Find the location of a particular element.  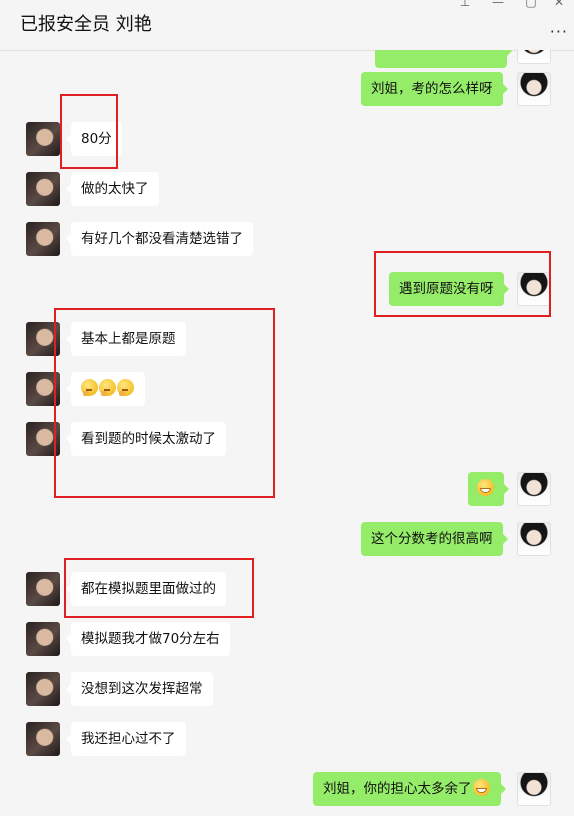

message-bubble: 这个分数考的很高啊 is located at coordinates (434, 539).